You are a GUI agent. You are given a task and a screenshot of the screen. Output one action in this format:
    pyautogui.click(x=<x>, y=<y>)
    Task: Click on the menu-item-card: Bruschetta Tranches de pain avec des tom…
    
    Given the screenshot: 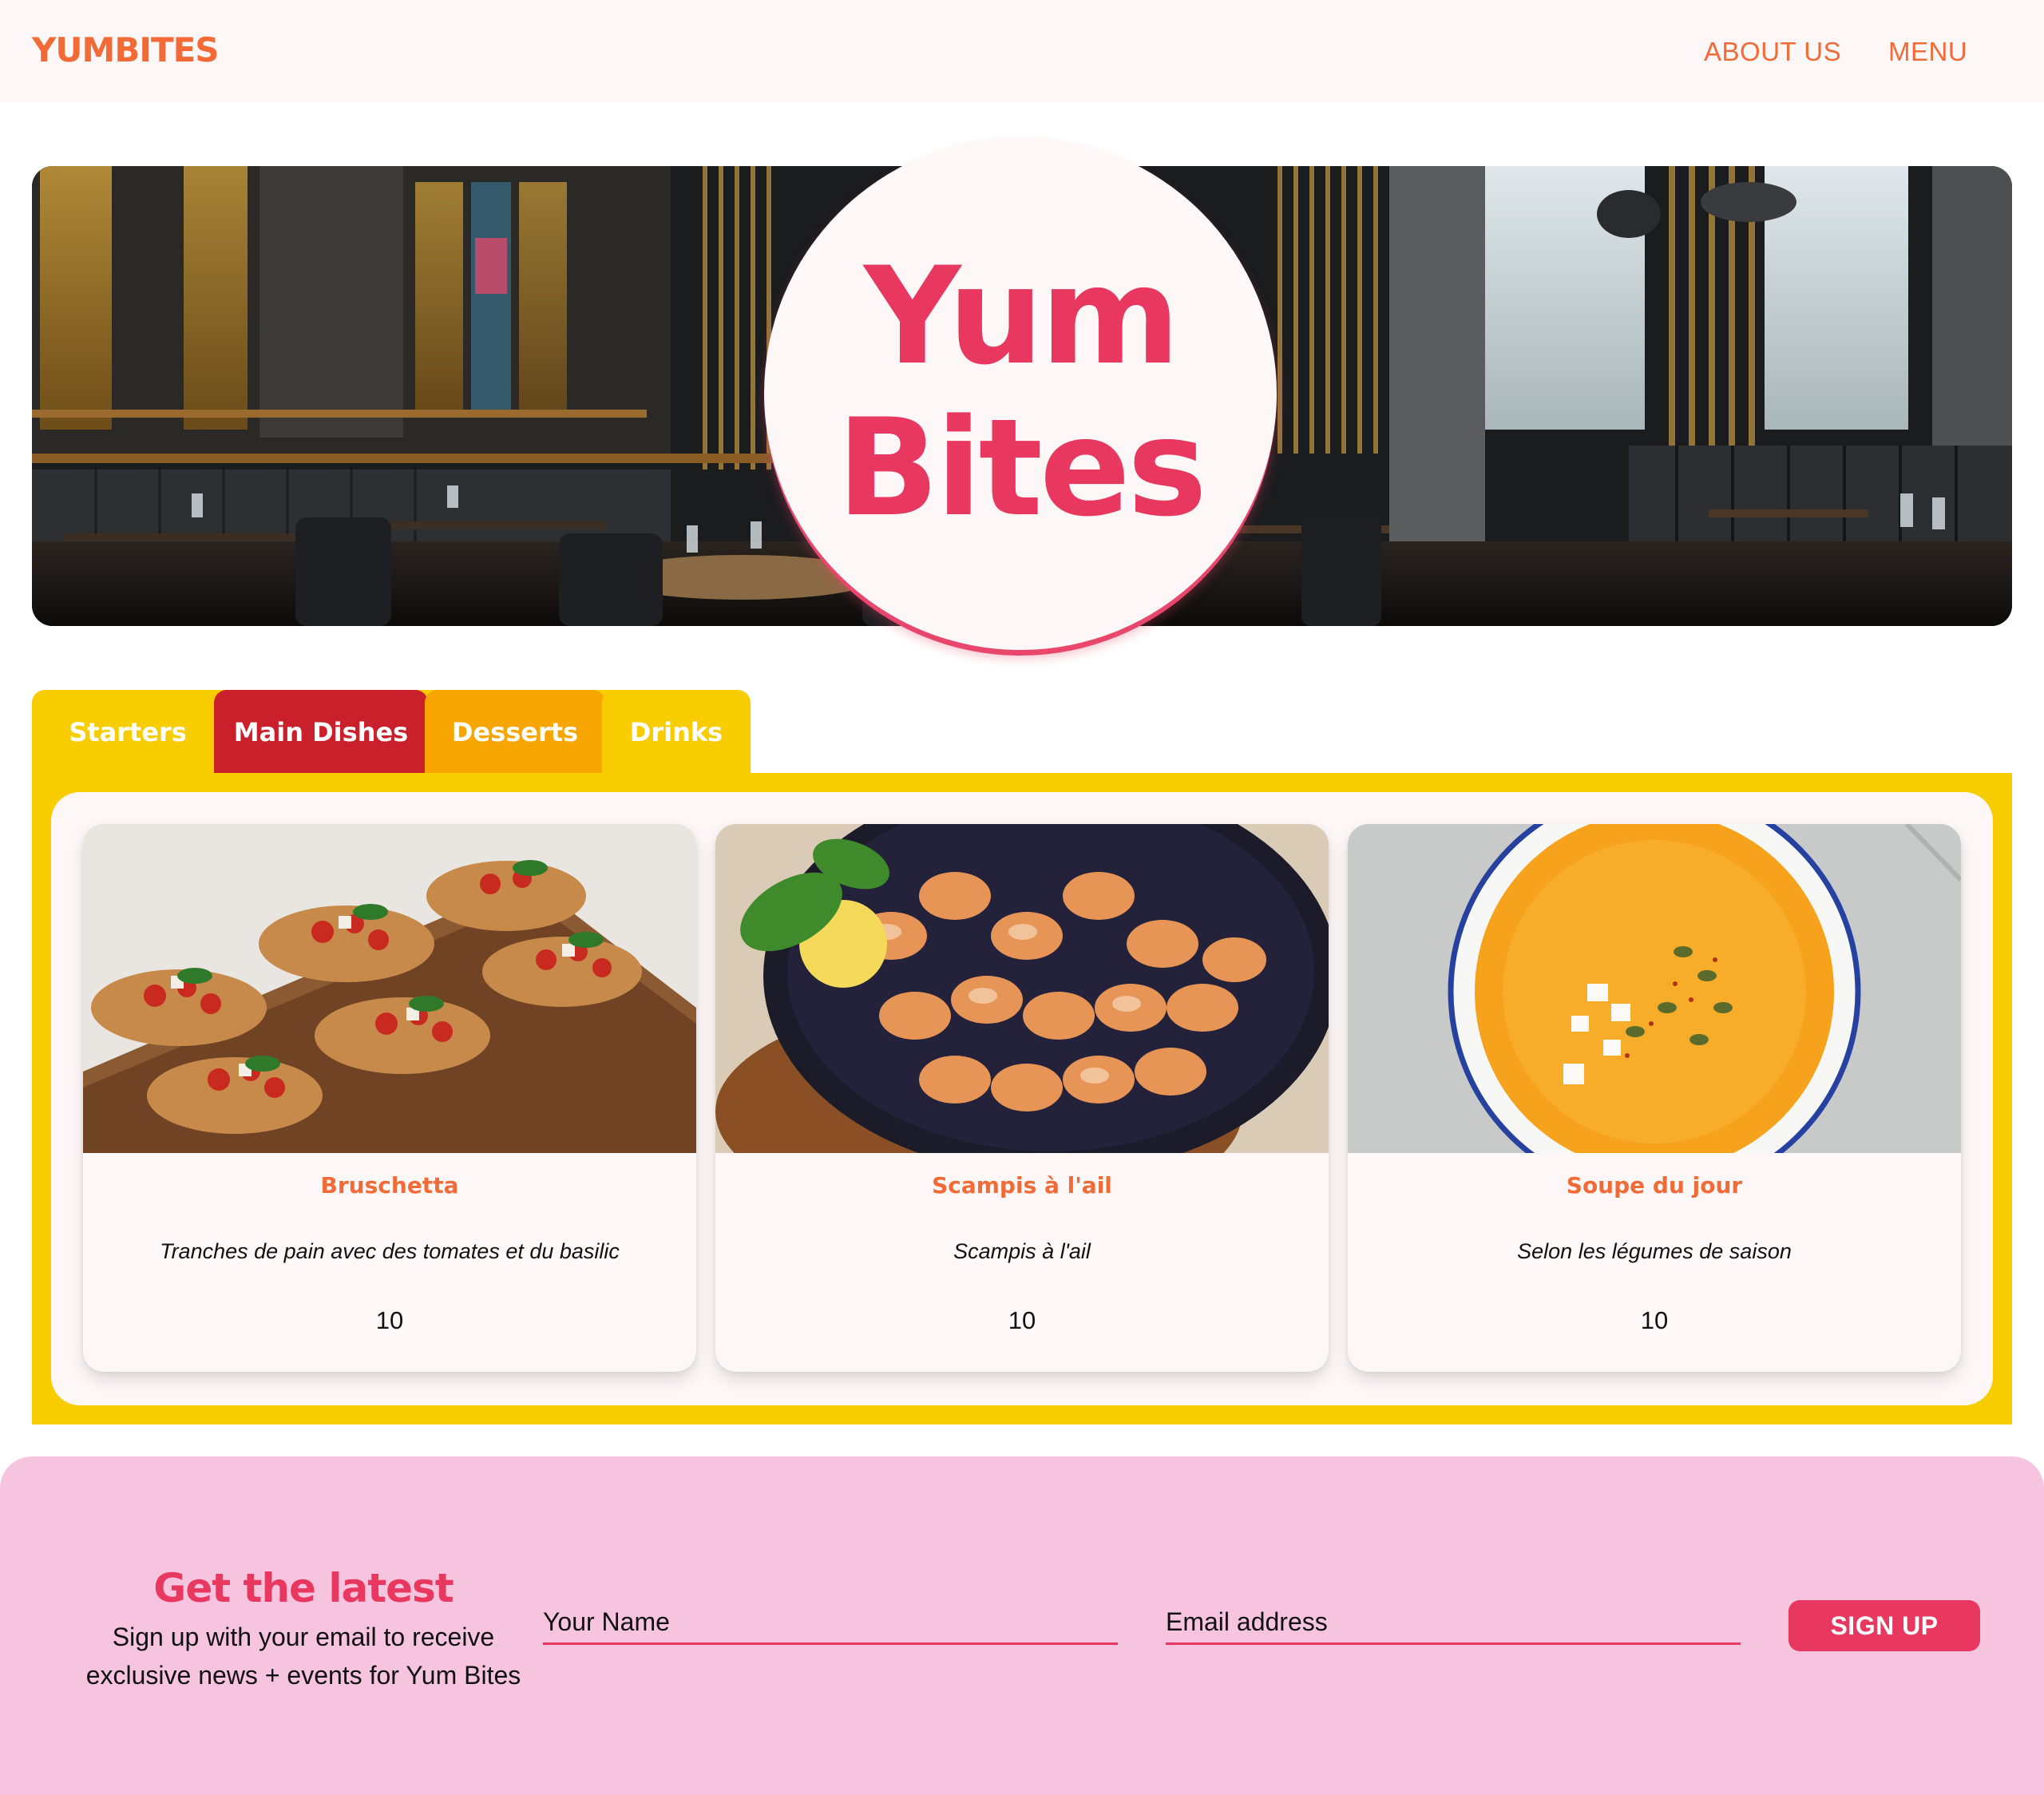 What is the action you would take?
    pyautogui.click(x=389, y=1098)
    